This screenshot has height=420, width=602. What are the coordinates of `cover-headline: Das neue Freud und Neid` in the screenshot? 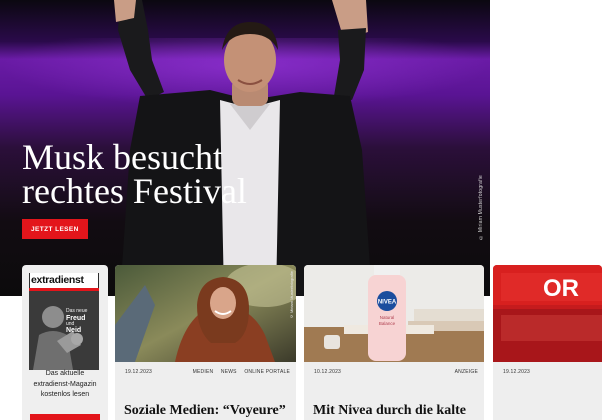 It's located at (81, 321).